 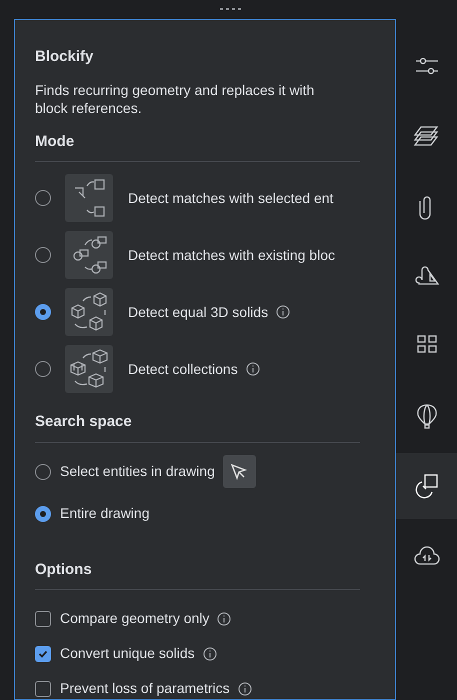 What do you see at coordinates (105, 513) in the screenshot?
I see `radio-label: Entire drawing` at bounding box center [105, 513].